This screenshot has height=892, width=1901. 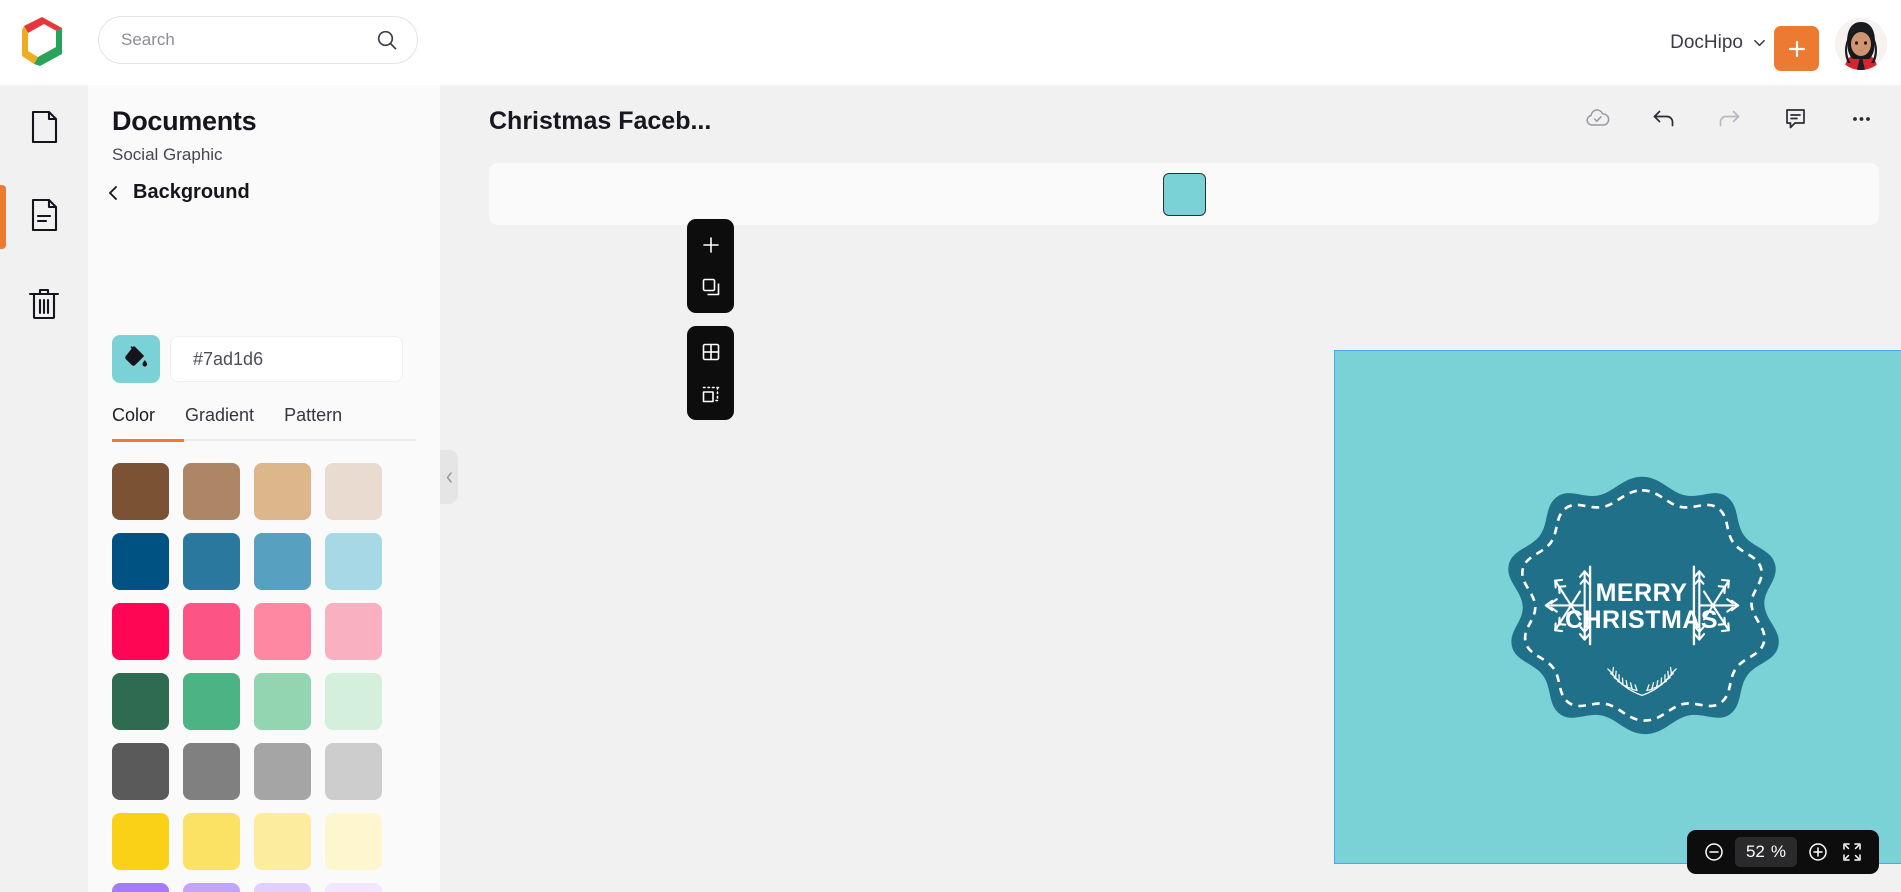 I want to click on zoom-controls: 52 %, so click(x=1782, y=852).